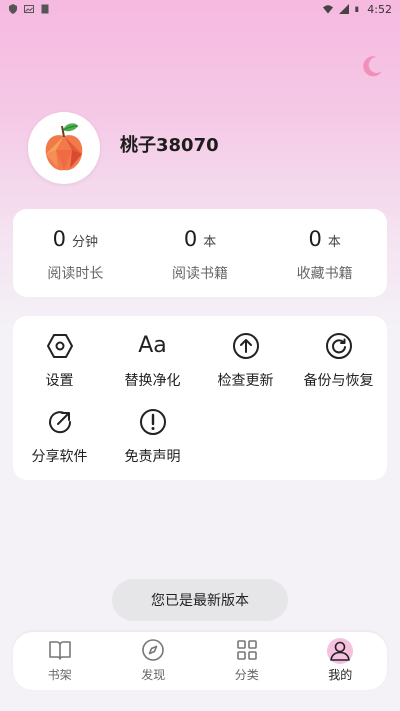 Image resolution: width=400 pixels, height=711 pixels. I want to click on nav-item-discover: 发现, so click(154, 661).